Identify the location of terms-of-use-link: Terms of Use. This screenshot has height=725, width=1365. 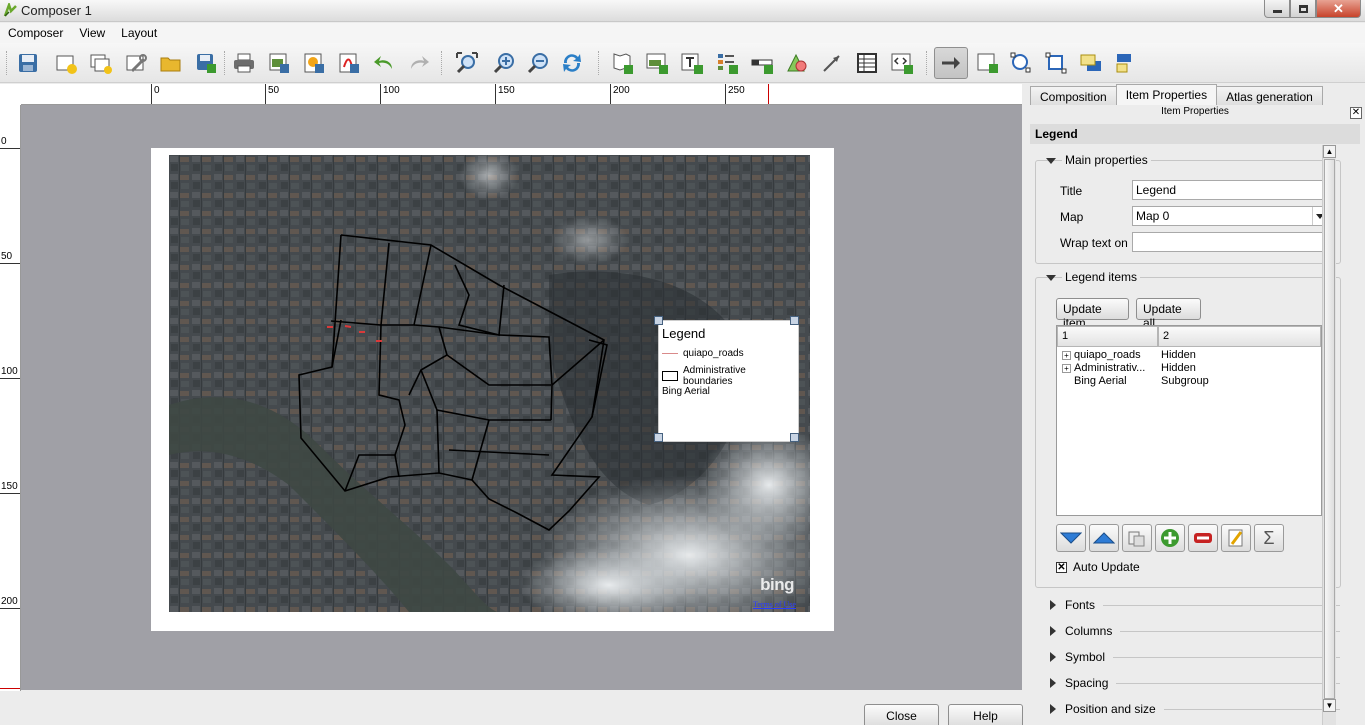
(774, 604).